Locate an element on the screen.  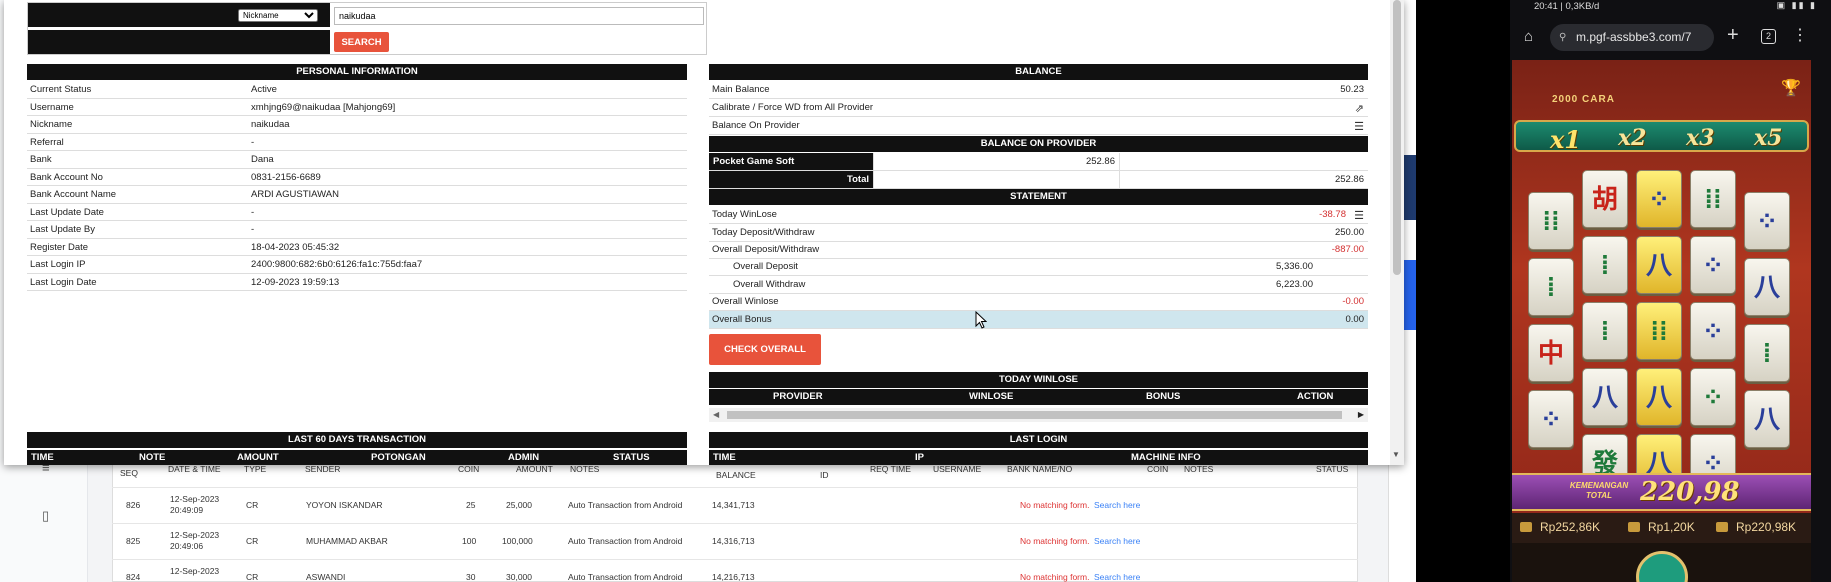
provider-value: 252.86 is located at coordinates (996, 161).